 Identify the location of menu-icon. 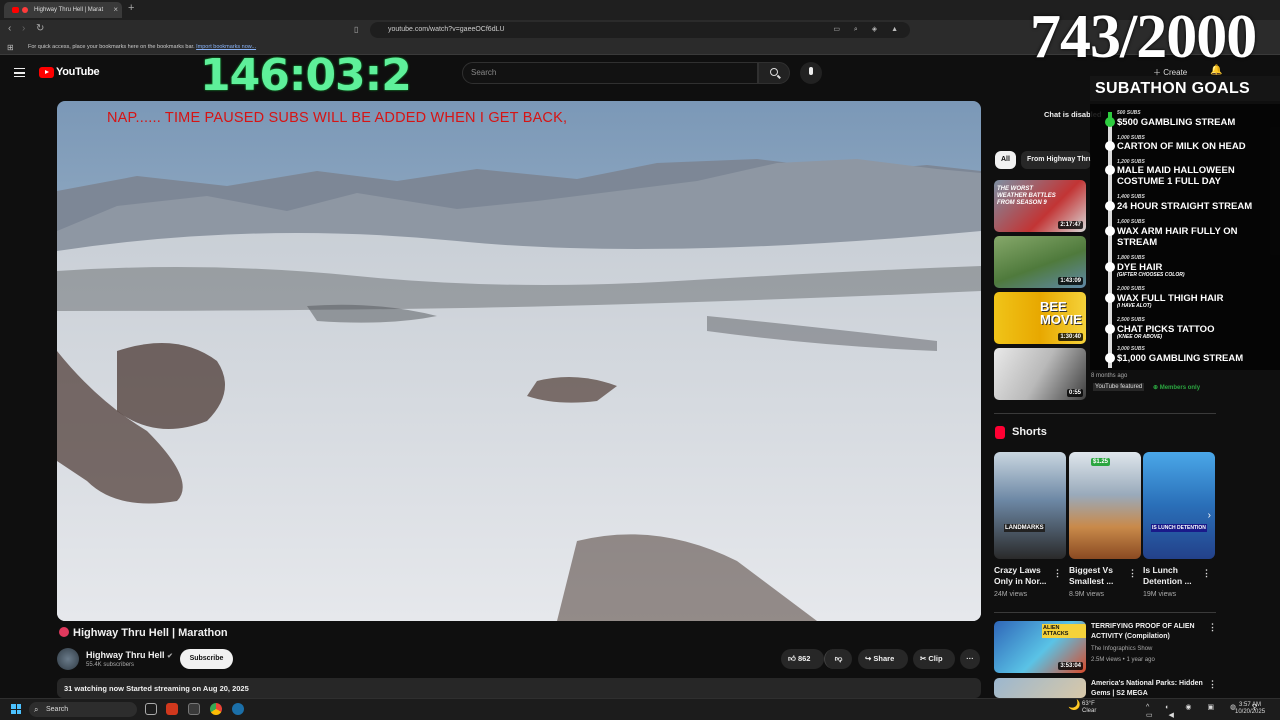
(19, 72).